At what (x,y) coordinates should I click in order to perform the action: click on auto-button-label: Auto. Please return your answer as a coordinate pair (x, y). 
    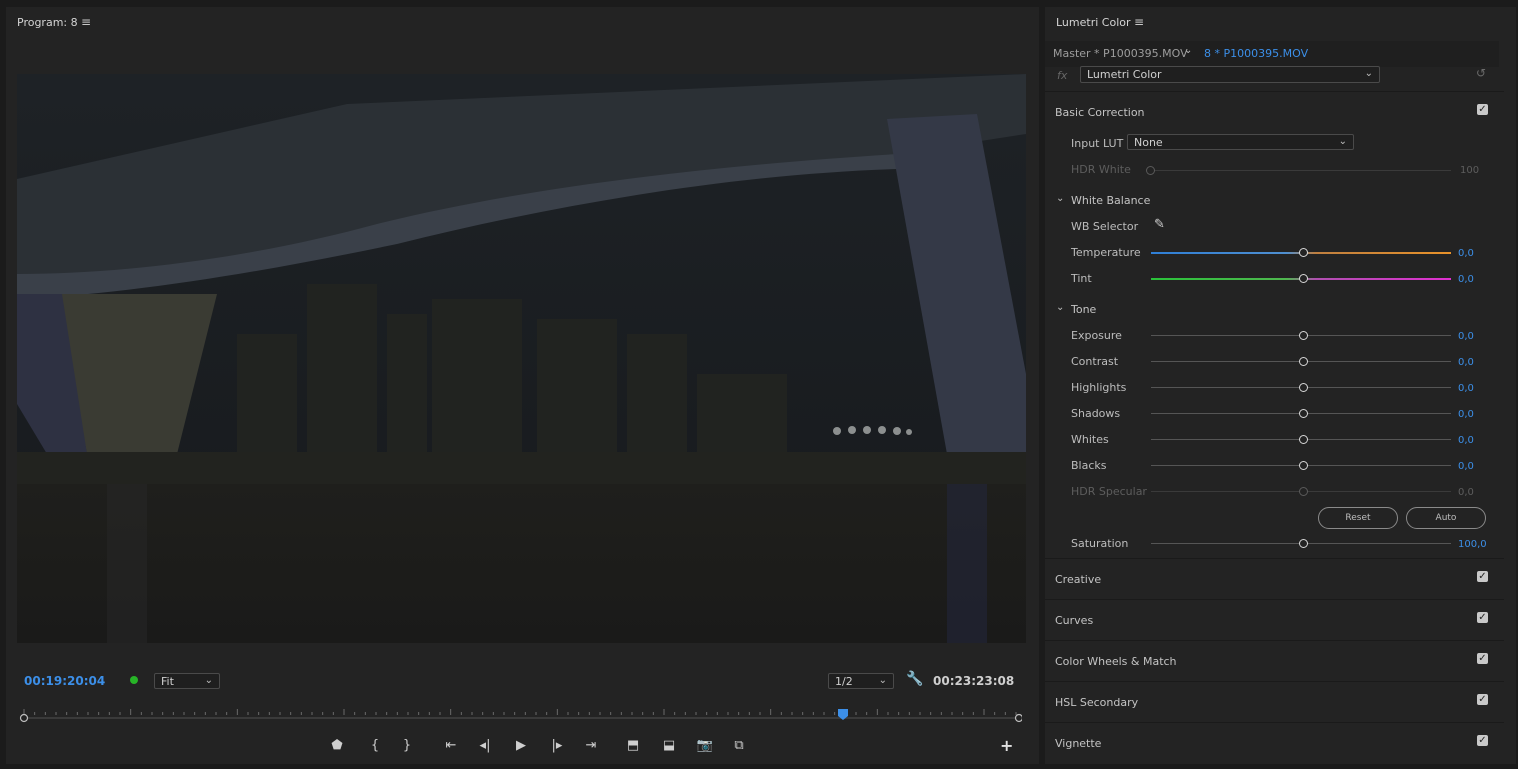
    Looking at the image, I should click on (1446, 518).